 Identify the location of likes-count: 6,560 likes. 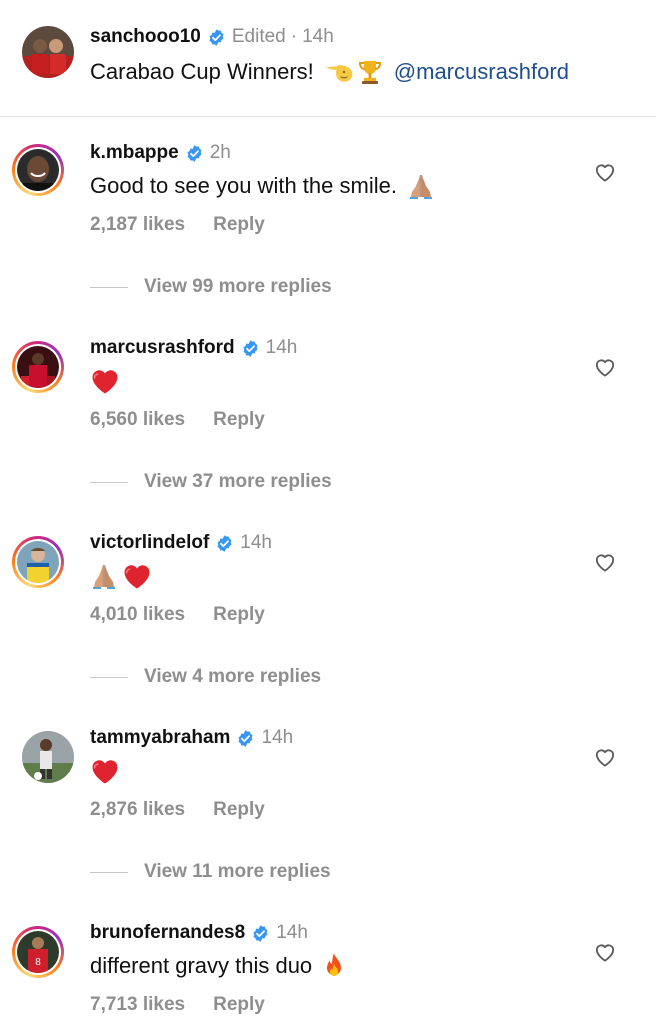
(137, 420).